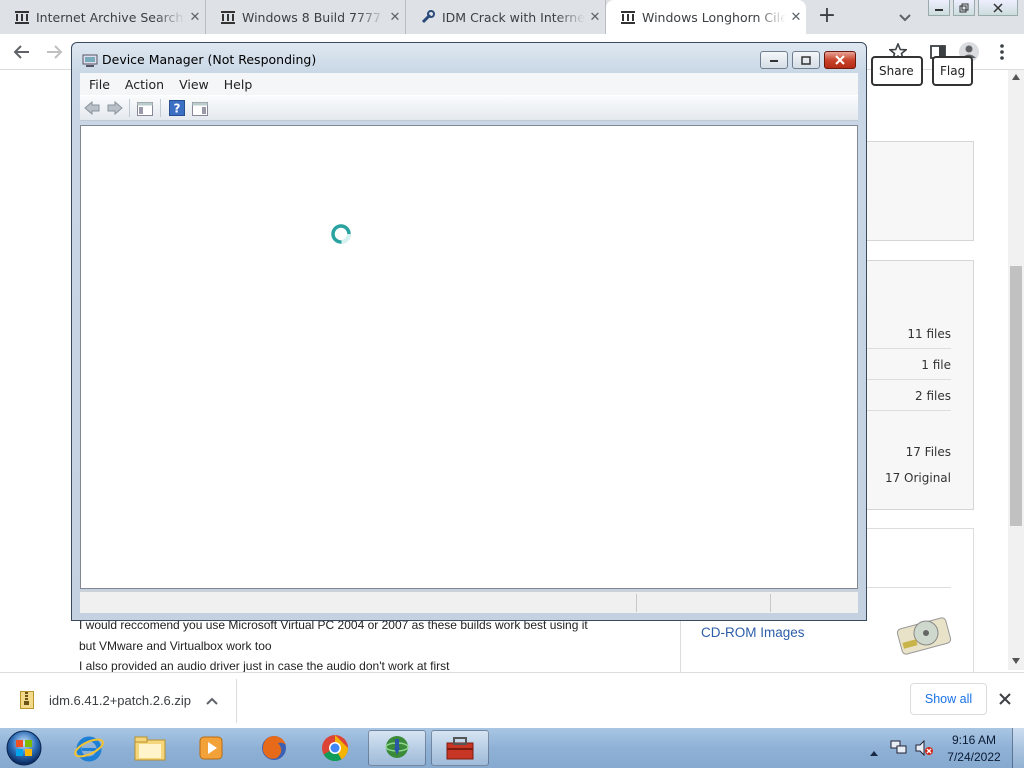 This screenshot has width=1024, height=768. What do you see at coordinates (1018, 748) in the screenshot?
I see `show-desktop-button` at bounding box center [1018, 748].